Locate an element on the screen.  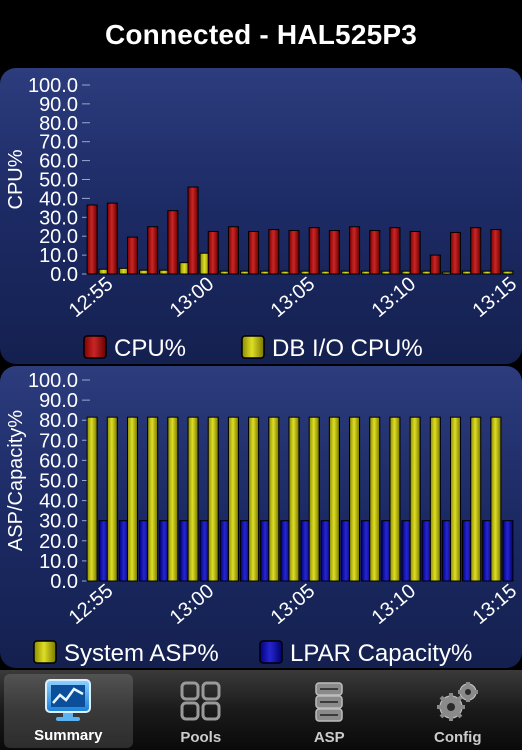
pools-grid-icon is located at coordinates (200, 701).